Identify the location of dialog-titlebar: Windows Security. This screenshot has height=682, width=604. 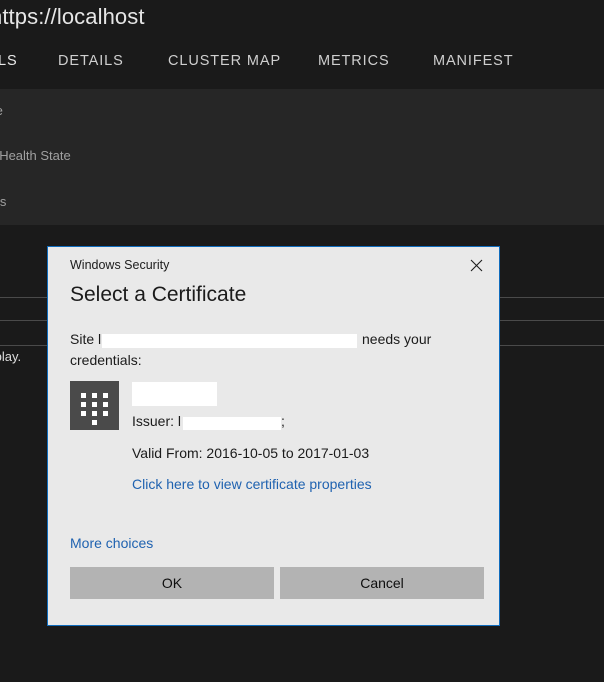
(273, 266).